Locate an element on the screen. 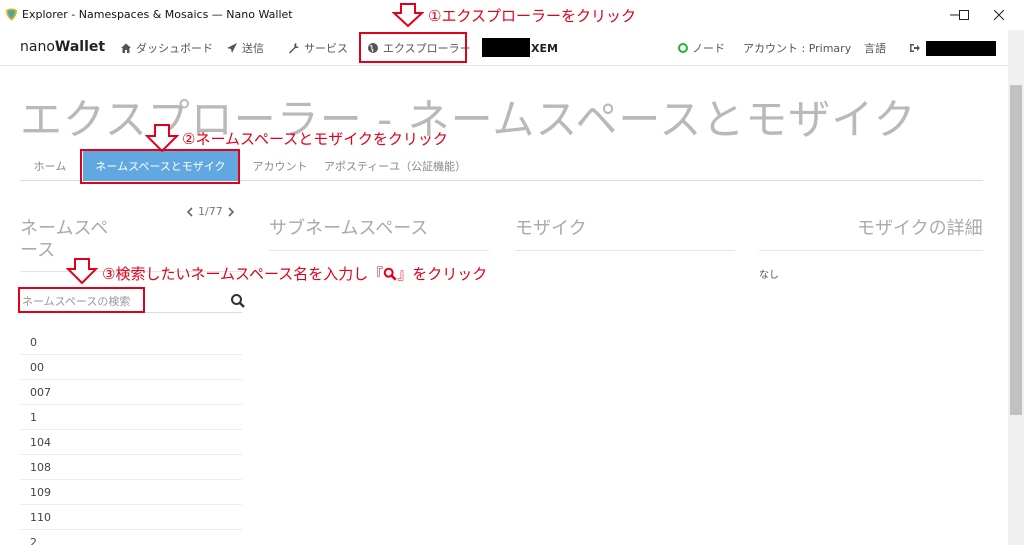  node-status-icon is located at coordinates (683, 48).